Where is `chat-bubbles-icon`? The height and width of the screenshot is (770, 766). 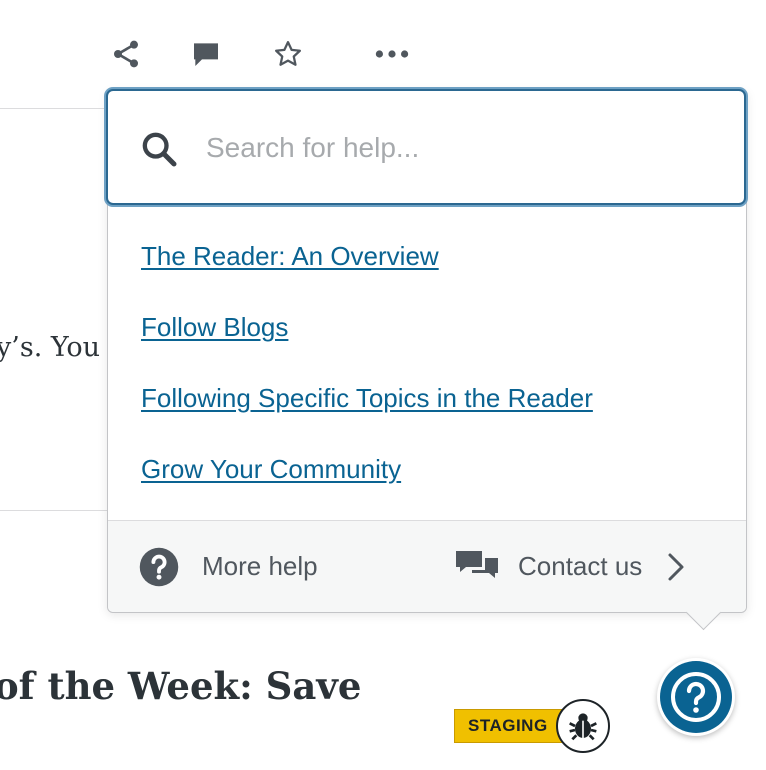
chat-bubbles-icon is located at coordinates (477, 564).